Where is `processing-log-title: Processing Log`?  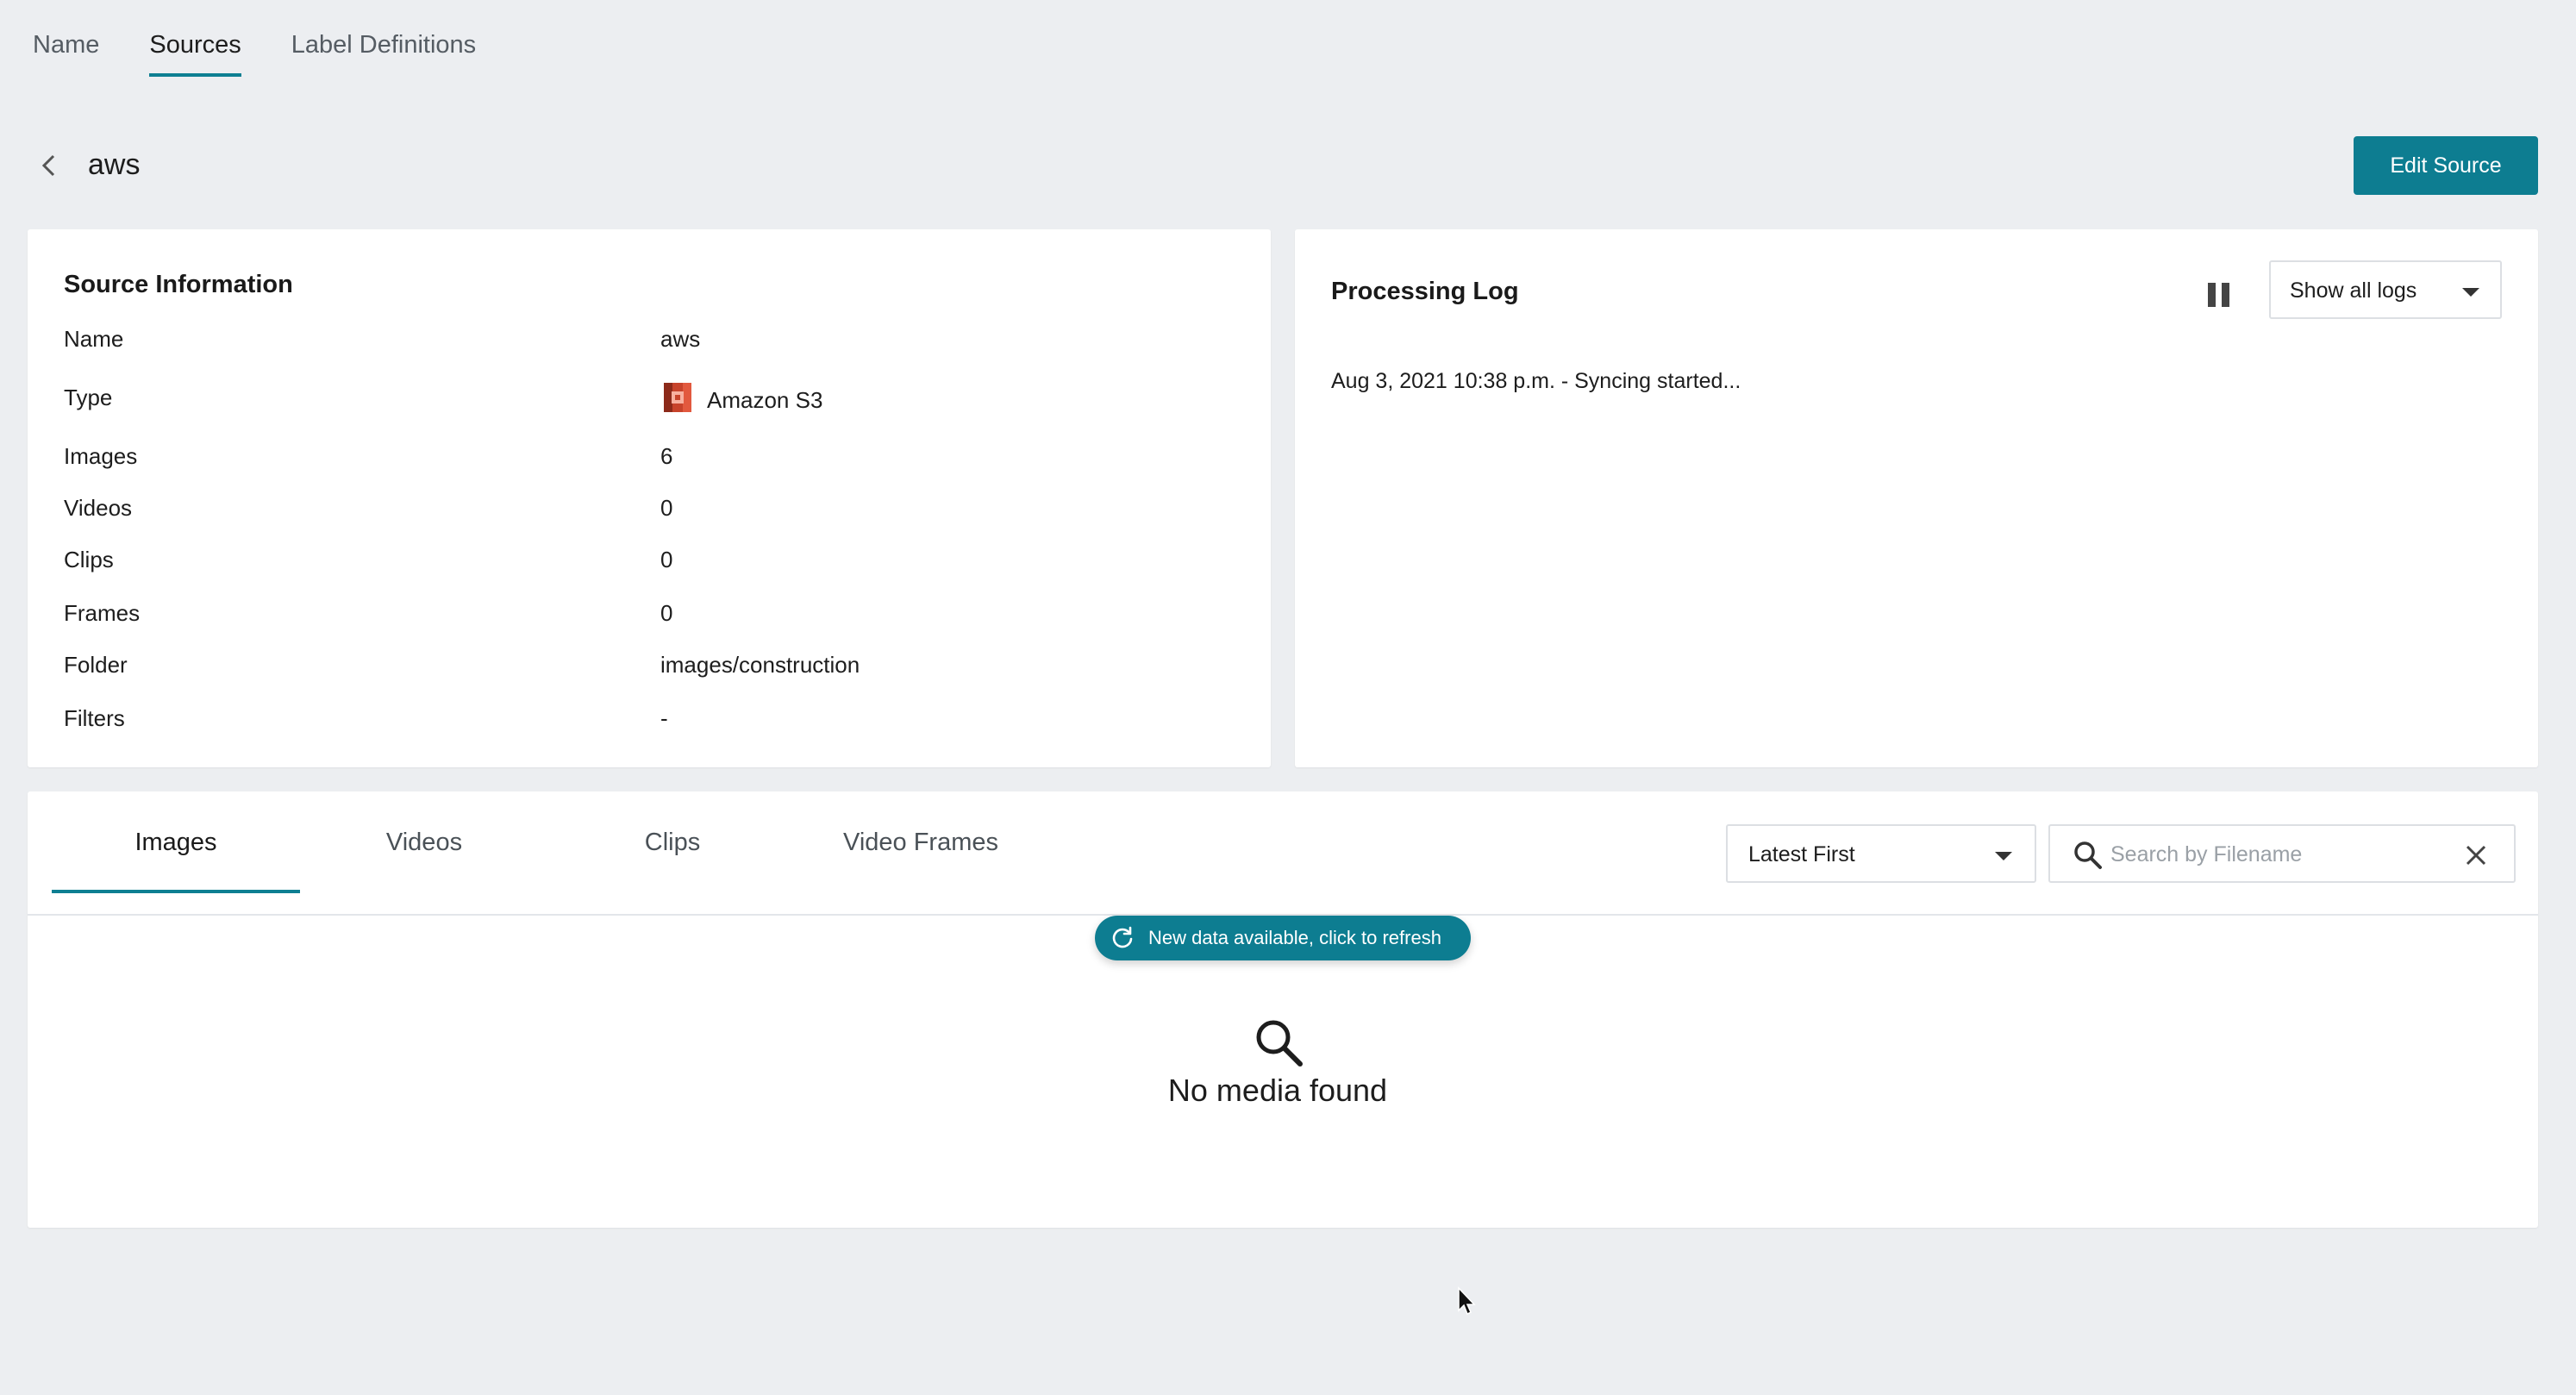 processing-log-title: Processing Log is located at coordinates (1425, 291).